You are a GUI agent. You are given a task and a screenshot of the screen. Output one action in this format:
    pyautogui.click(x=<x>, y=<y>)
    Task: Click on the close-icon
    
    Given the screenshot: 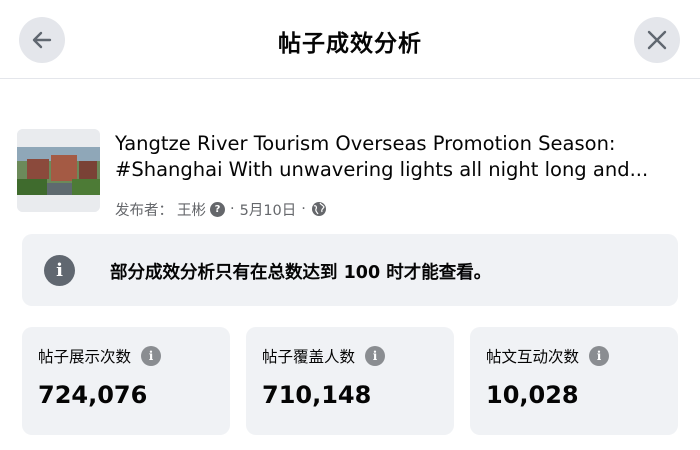 What is the action you would take?
    pyautogui.click(x=657, y=40)
    